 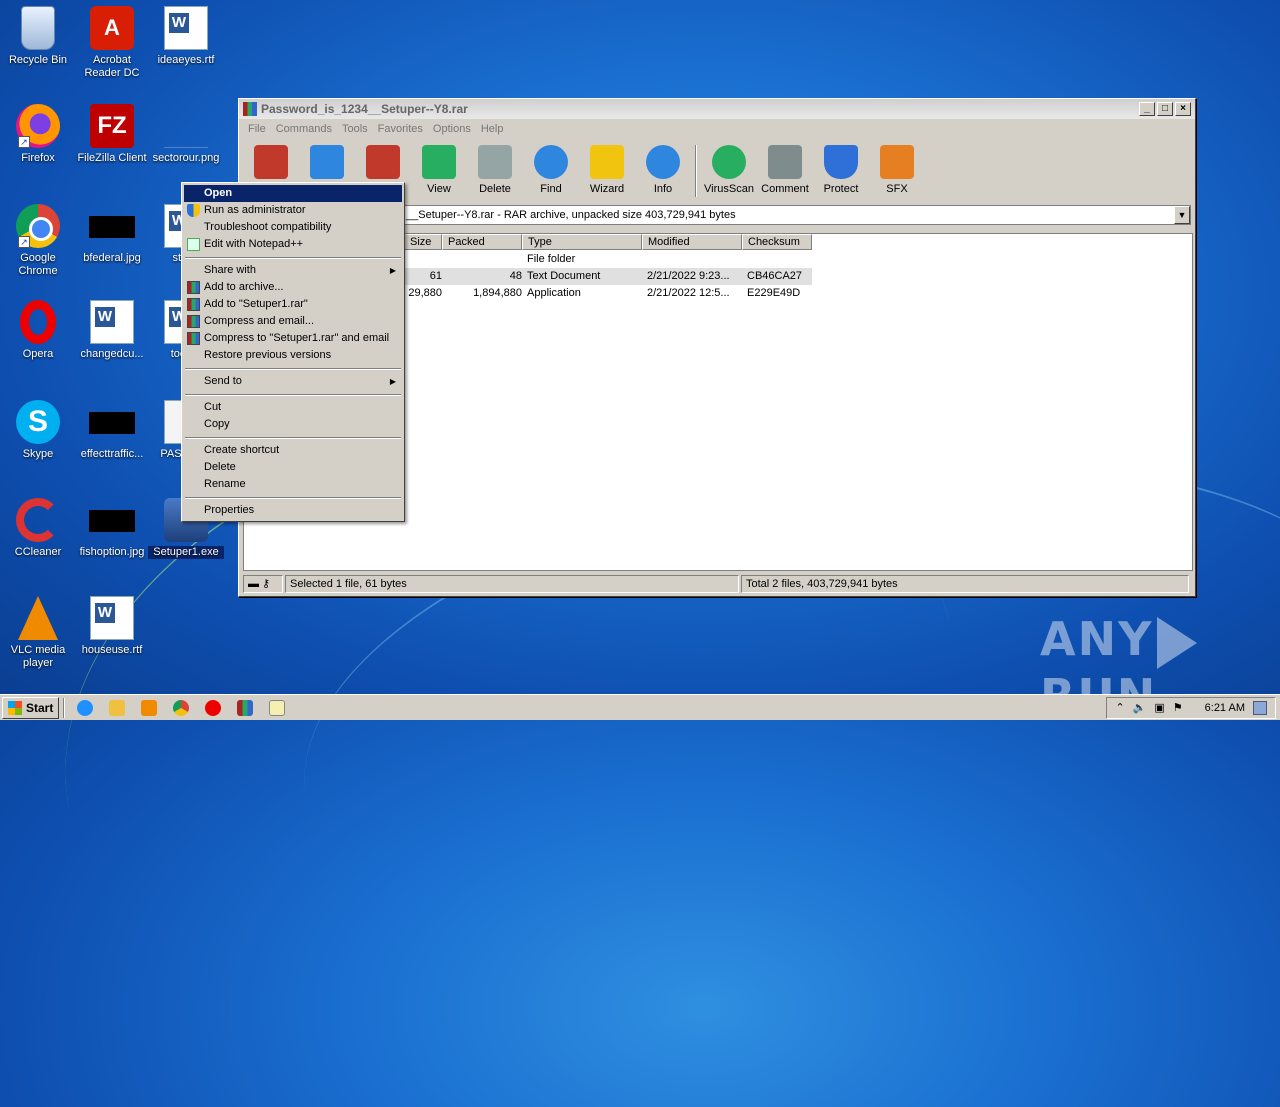 What do you see at coordinates (293, 467) in the screenshot?
I see `menu-item-delete: Delete` at bounding box center [293, 467].